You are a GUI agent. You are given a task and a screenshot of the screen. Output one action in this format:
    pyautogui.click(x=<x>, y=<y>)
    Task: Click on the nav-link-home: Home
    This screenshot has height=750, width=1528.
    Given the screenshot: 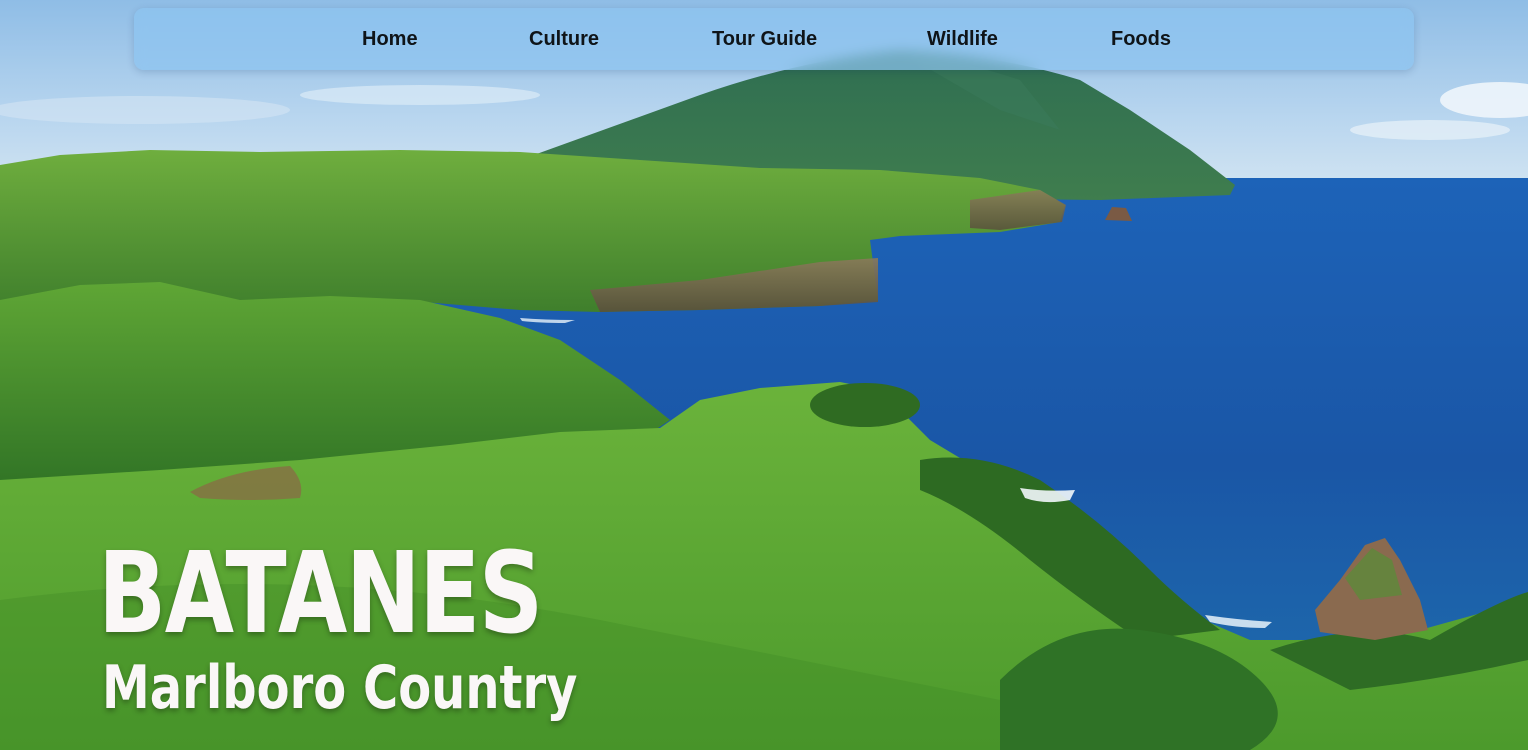 What is the action you would take?
    pyautogui.click(x=390, y=39)
    